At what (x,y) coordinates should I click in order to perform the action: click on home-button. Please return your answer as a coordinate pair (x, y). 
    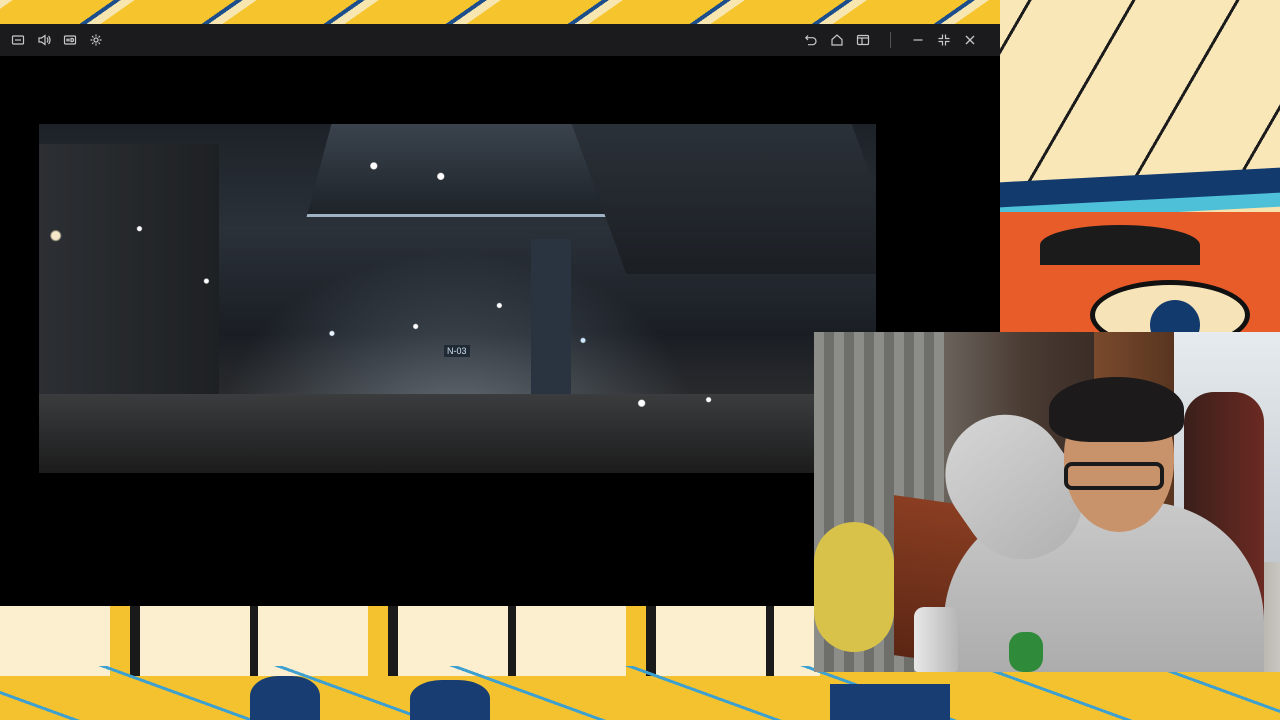
    Looking at the image, I should click on (837, 40).